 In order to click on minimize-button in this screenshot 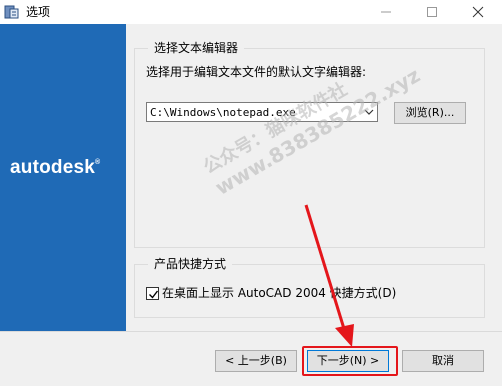, I will do `click(386, 12)`.